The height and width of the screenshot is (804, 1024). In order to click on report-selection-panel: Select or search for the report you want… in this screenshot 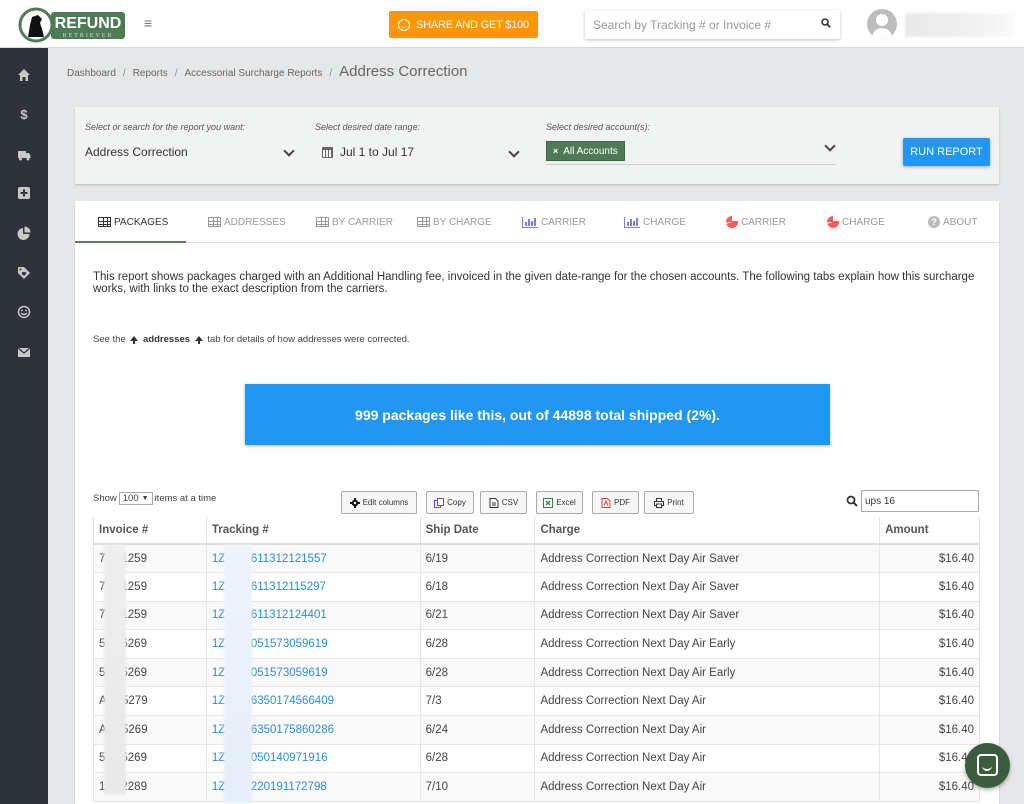, I will do `click(537, 145)`.